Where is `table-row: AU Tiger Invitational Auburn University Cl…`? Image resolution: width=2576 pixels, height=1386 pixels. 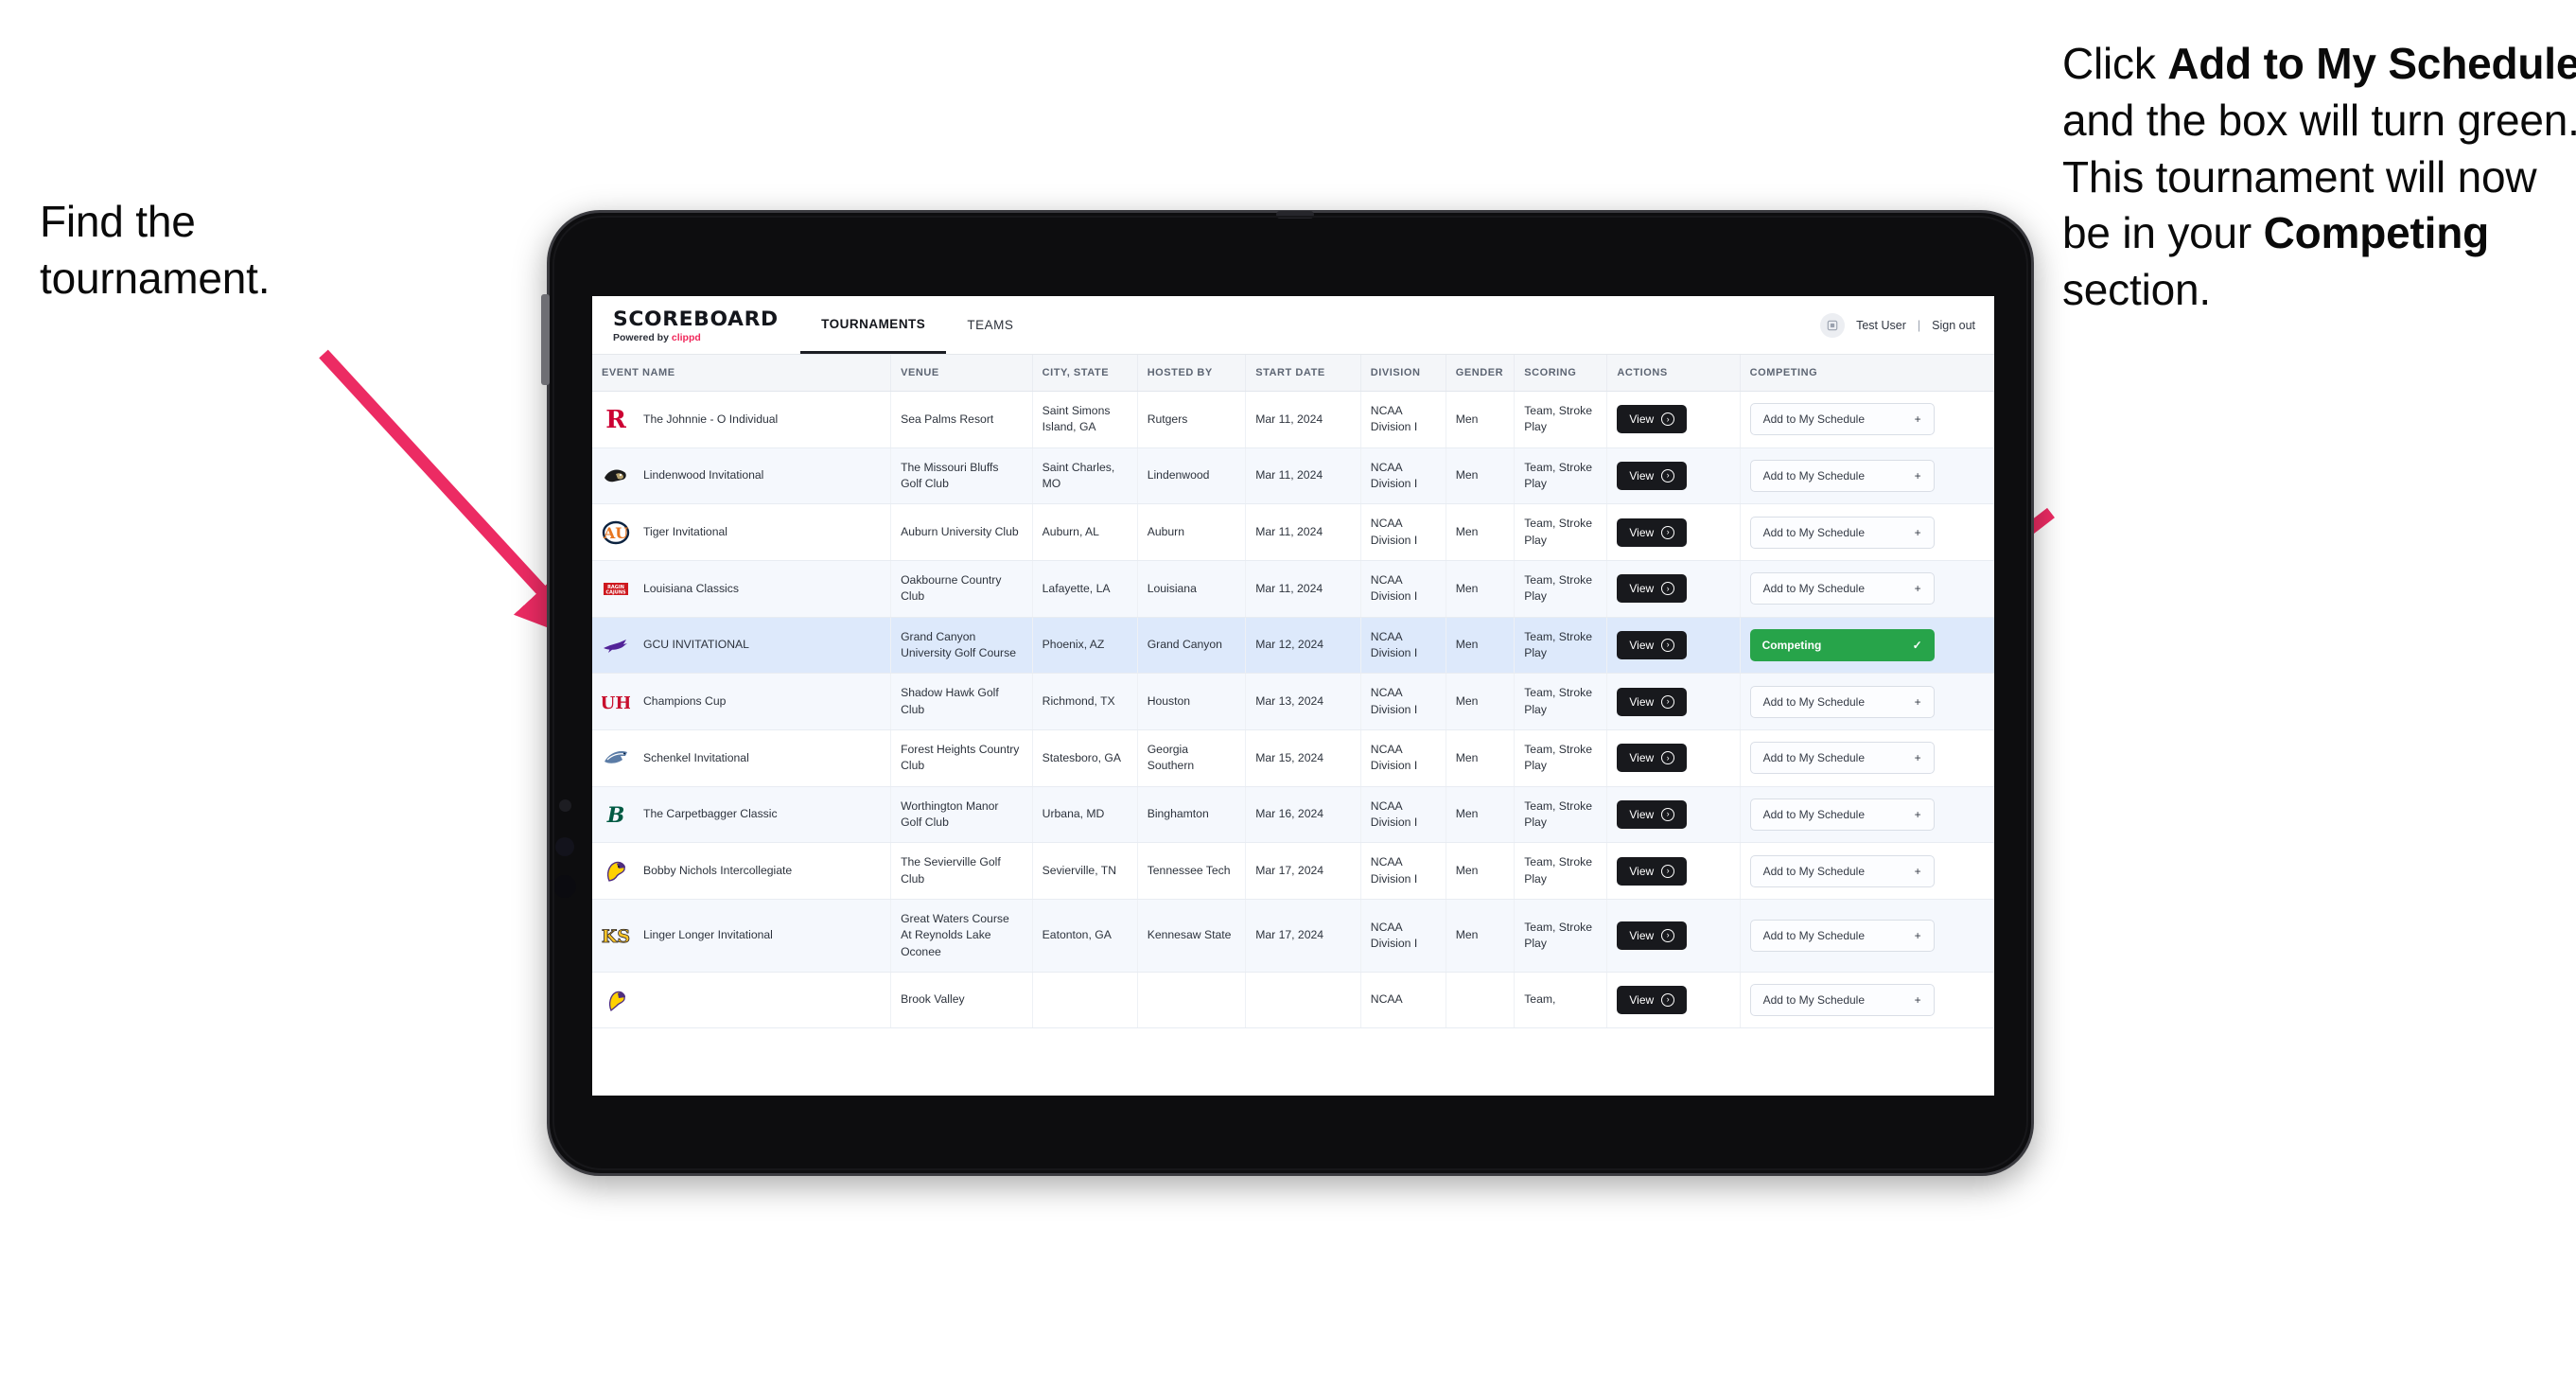
table-row: AU Tiger Invitational Auburn University Cl… is located at coordinates (1293, 532).